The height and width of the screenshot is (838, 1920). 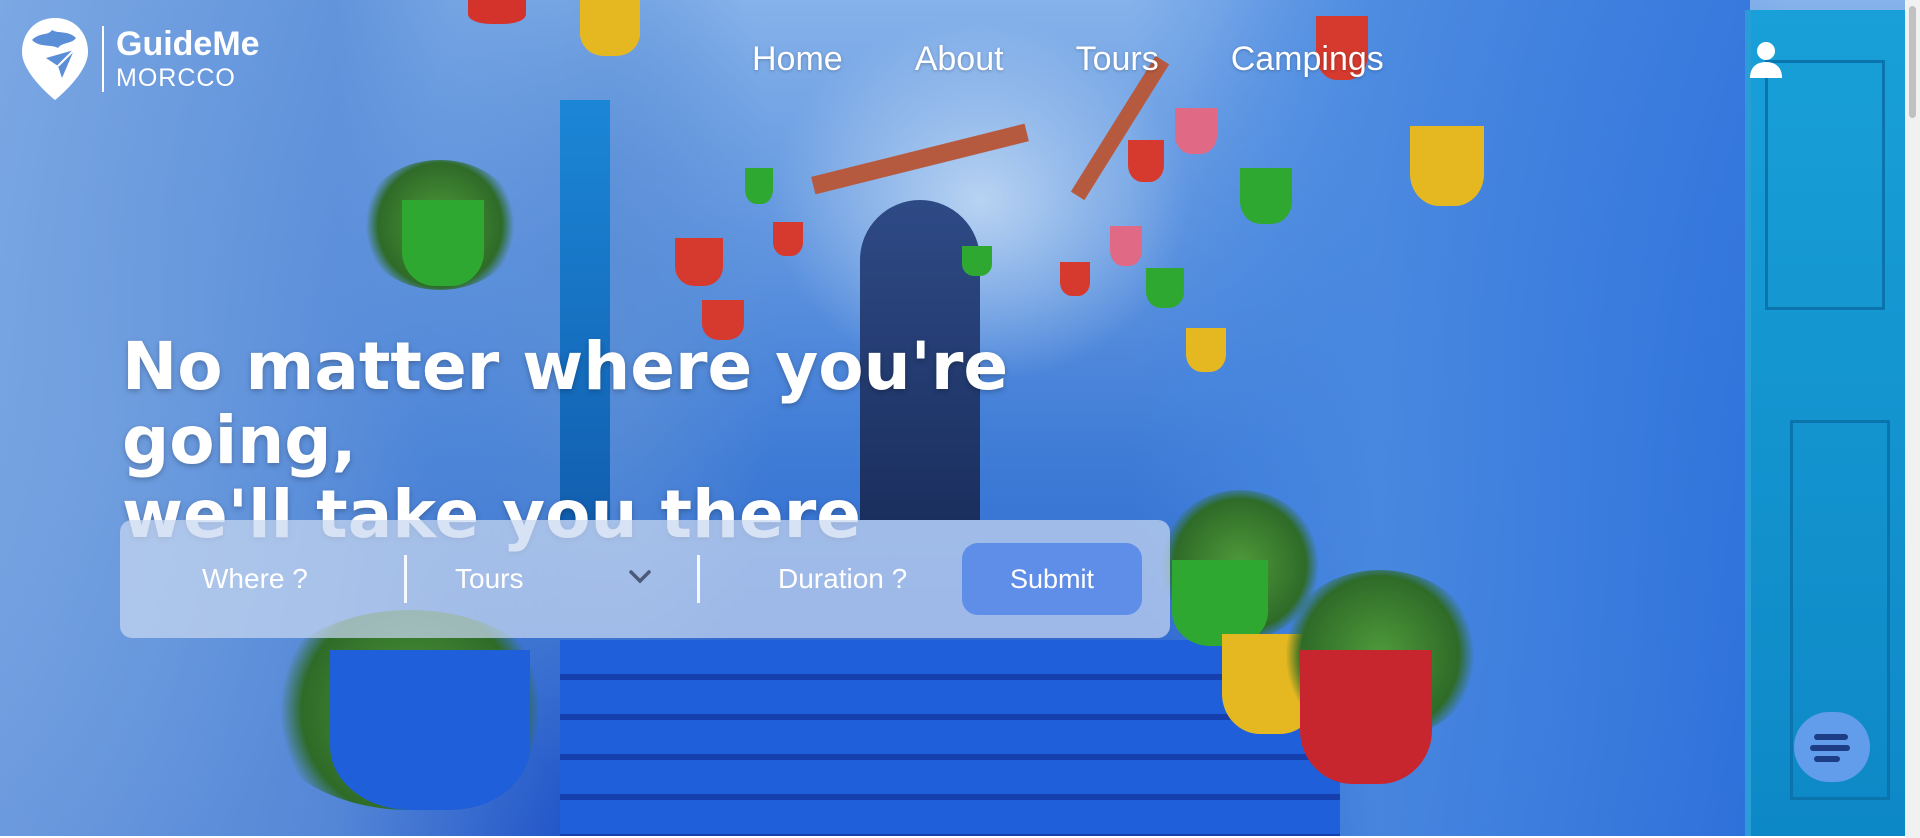 I want to click on main-nav: Home About Tours Campings, so click(x=1104, y=59).